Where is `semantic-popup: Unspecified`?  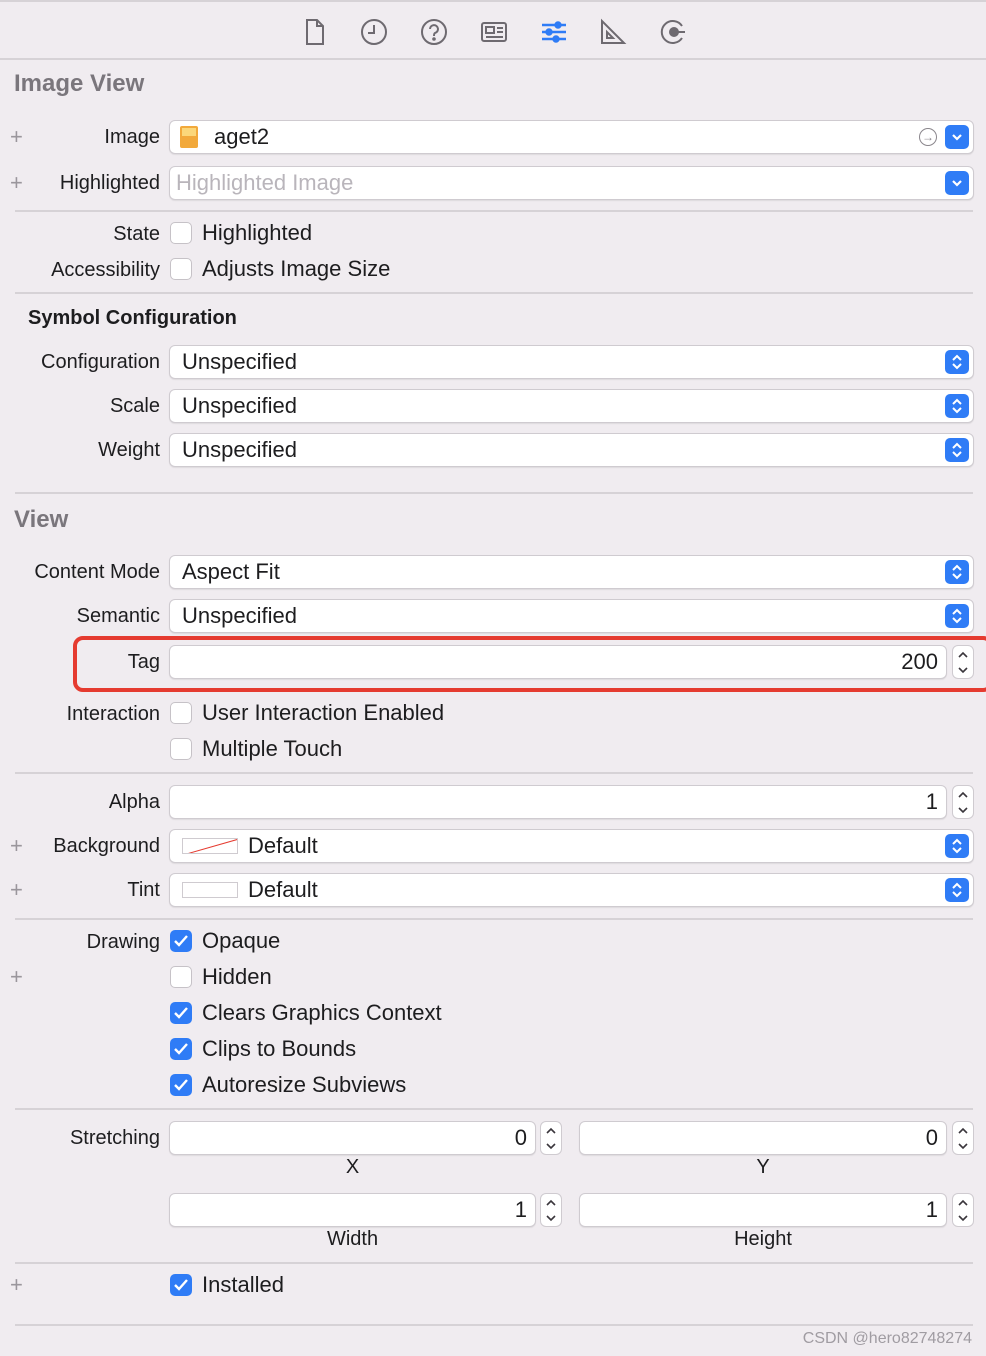 semantic-popup: Unspecified is located at coordinates (571, 616).